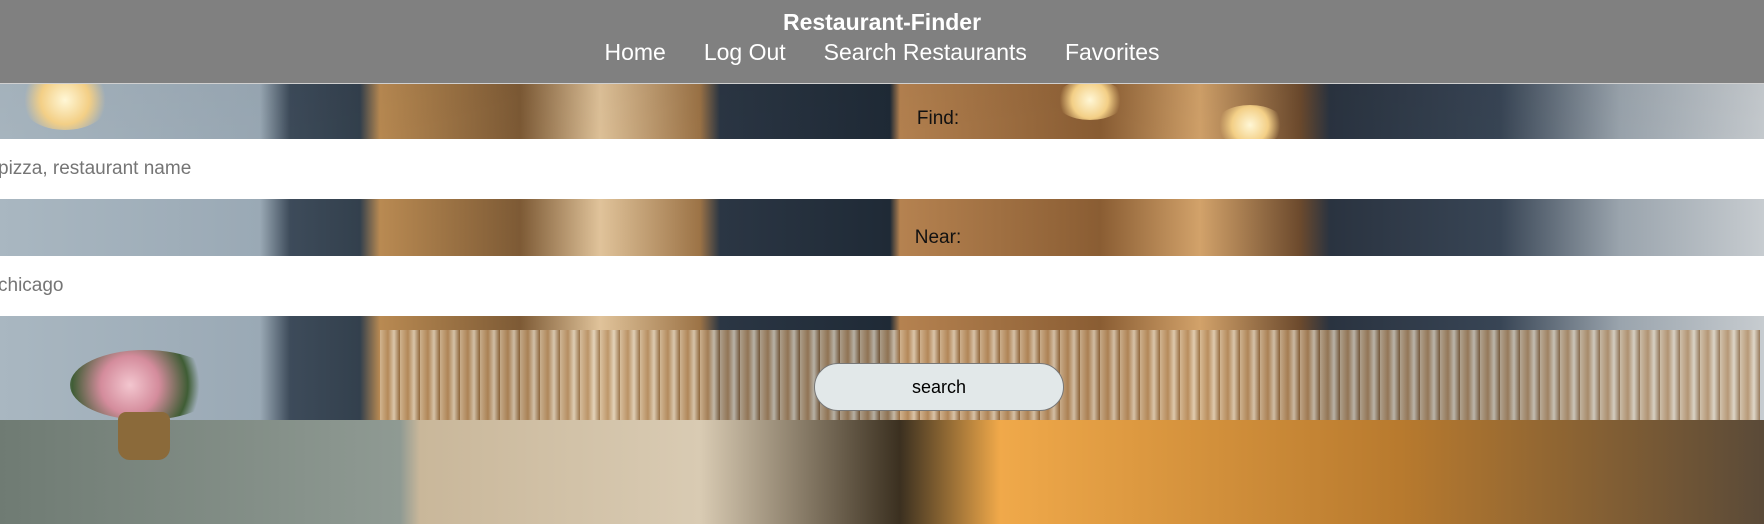 This screenshot has height=524, width=1764. I want to click on nav-search-restaurants-link: Search Restaurants, so click(925, 52).